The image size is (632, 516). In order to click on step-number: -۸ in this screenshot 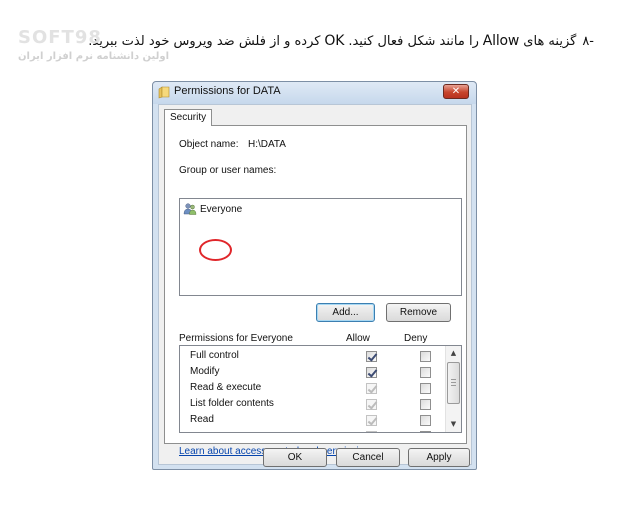, I will do `click(588, 41)`.